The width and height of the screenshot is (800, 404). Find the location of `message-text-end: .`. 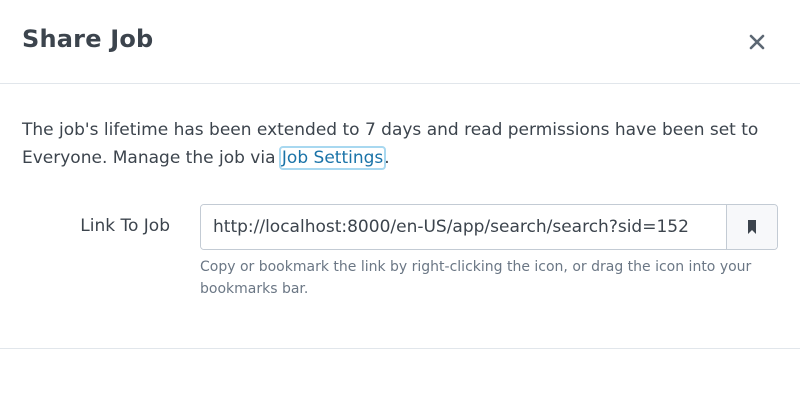

message-text-end: . is located at coordinates (387, 158).